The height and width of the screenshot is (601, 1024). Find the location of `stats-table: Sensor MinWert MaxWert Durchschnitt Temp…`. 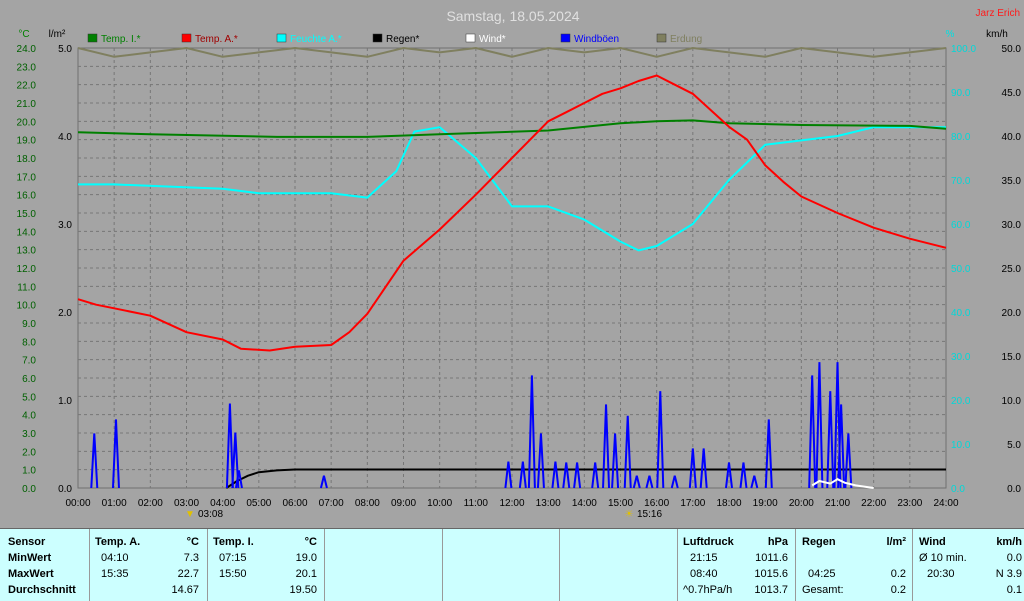

stats-table: Sensor MinWert MaxWert Durchschnitt Temp… is located at coordinates (512, 564).